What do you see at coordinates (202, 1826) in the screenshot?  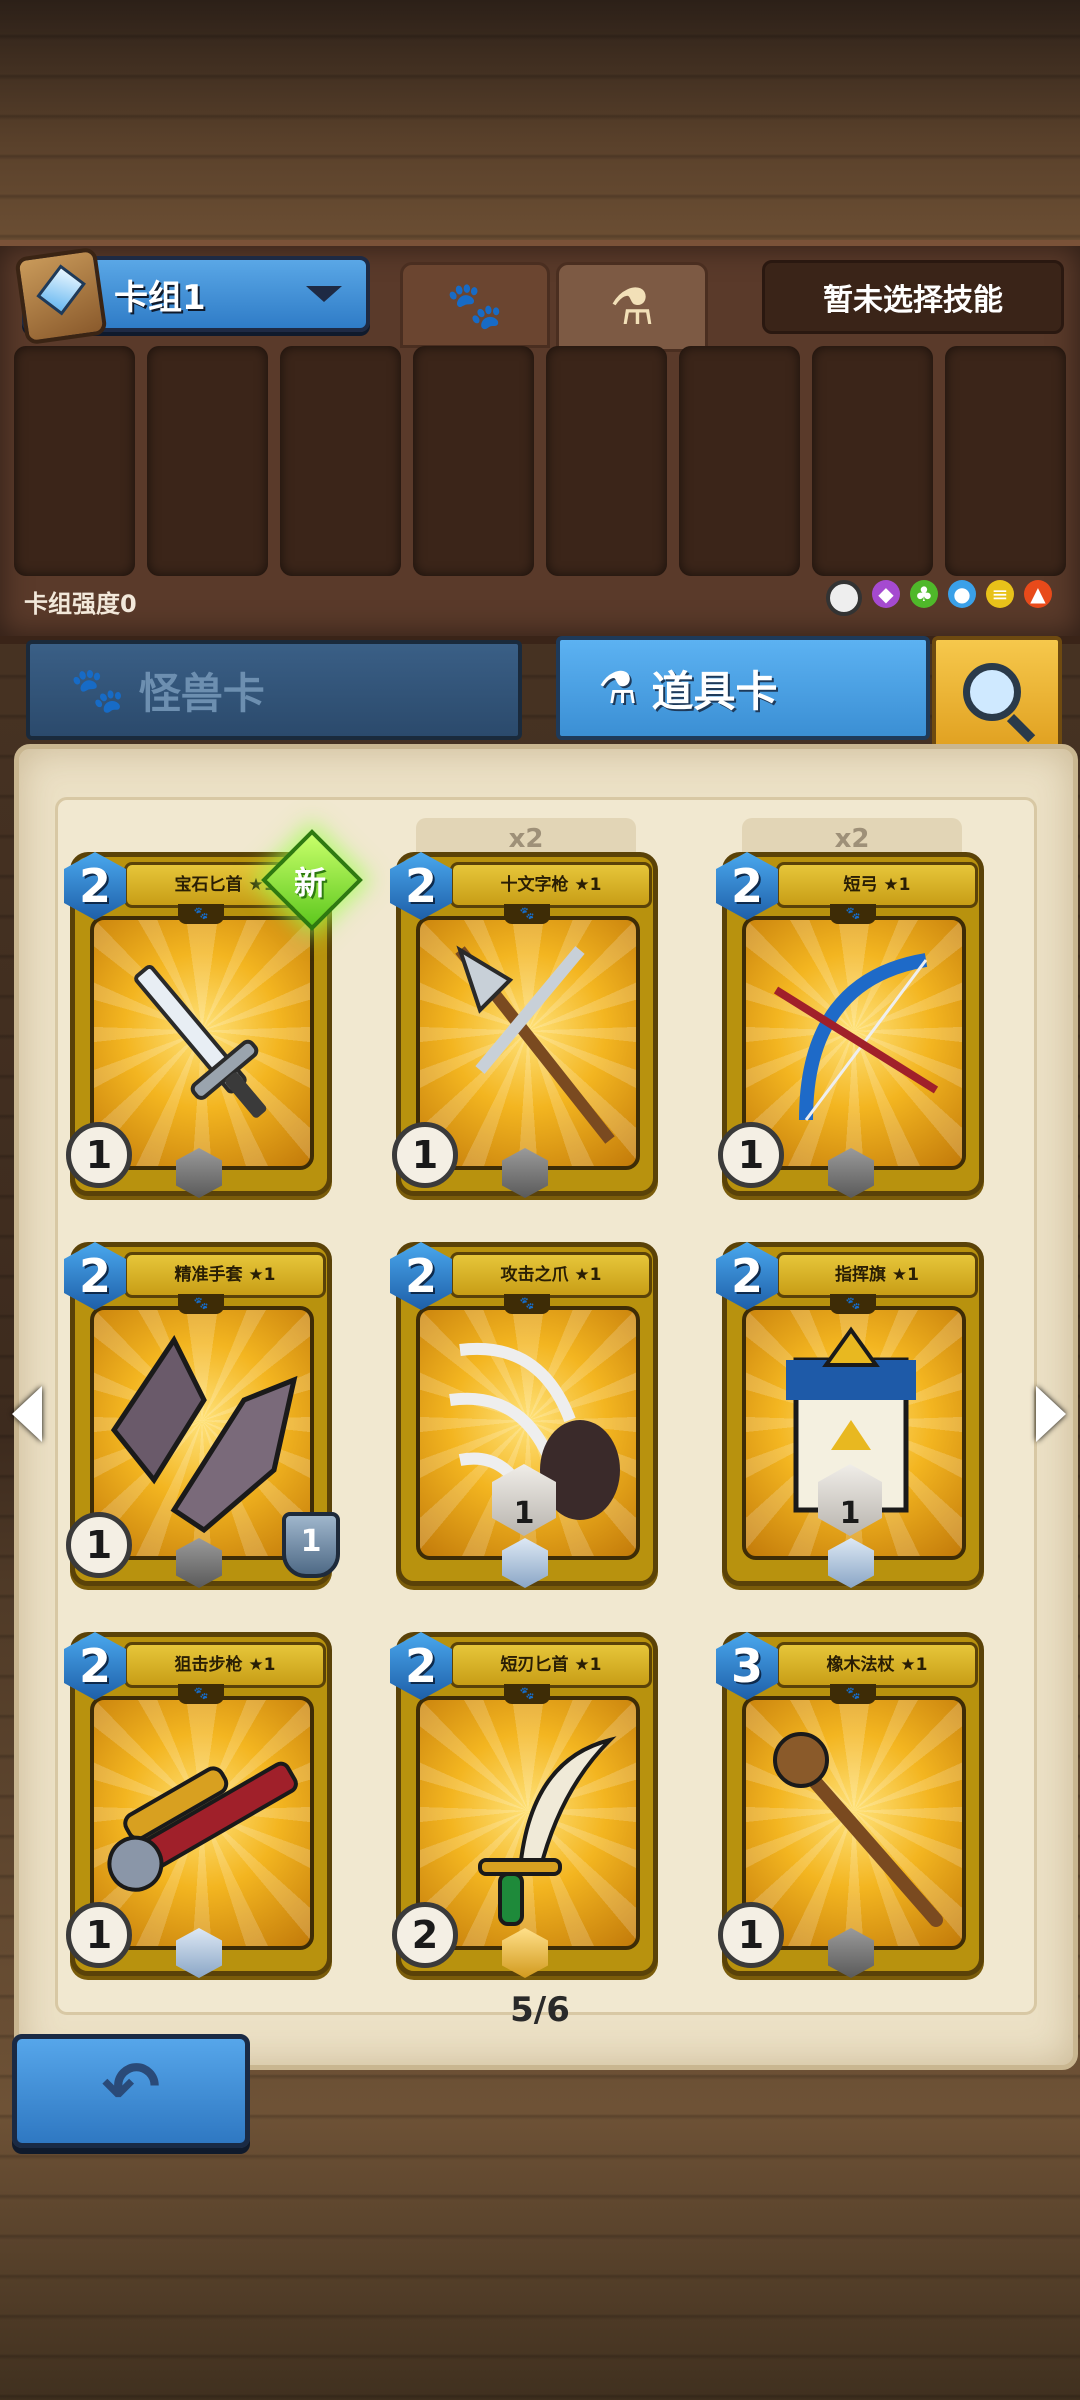 I see `sniper-rifle-icon` at bounding box center [202, 1826].